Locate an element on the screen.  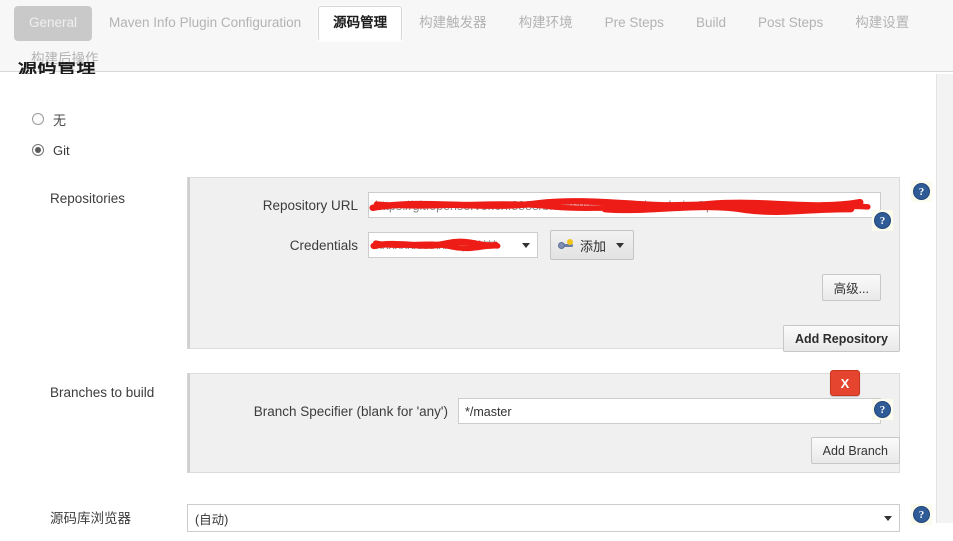
branch-specifier-label: Branch Specifier (blank for 'any') is located at coordinates (350, 411).